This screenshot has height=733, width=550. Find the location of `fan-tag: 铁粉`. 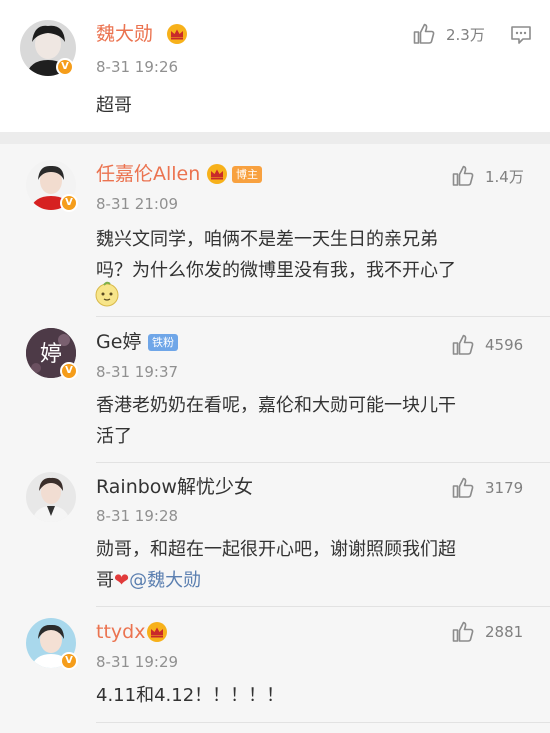

fan-tag: 铁粉 is located at coordinates (163, 342).